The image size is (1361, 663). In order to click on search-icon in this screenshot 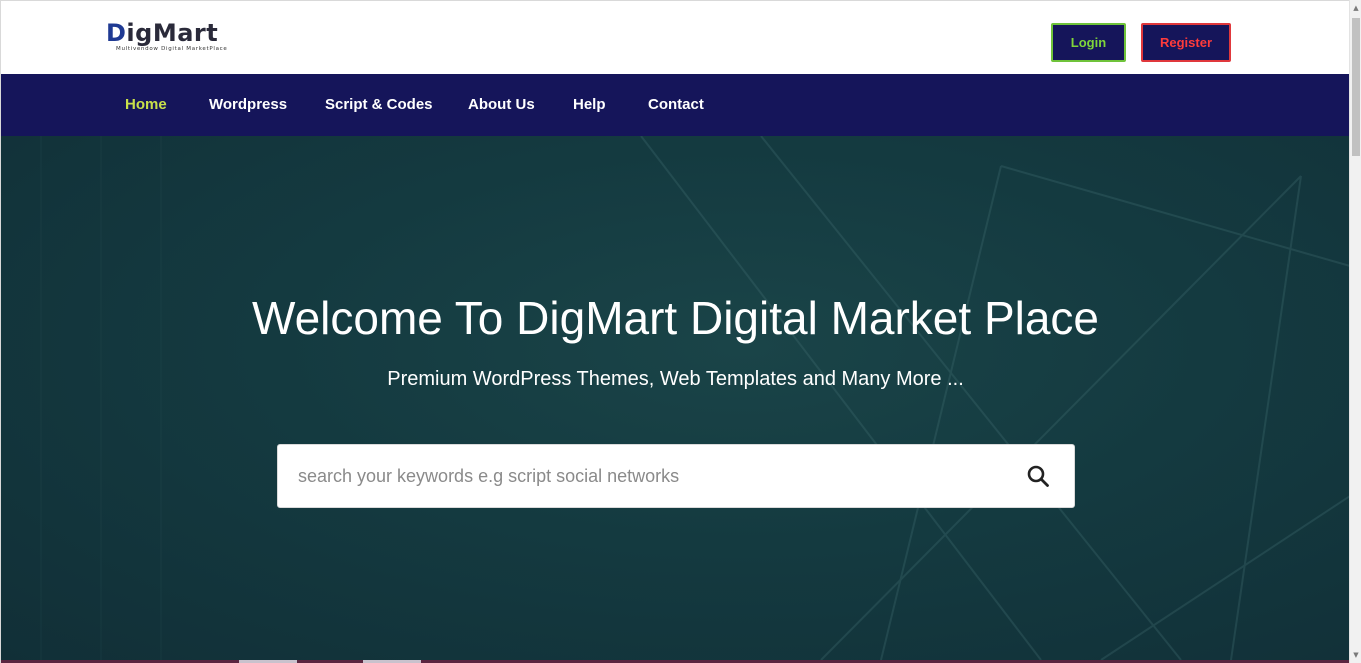, I will do `click(1038, 476)`.